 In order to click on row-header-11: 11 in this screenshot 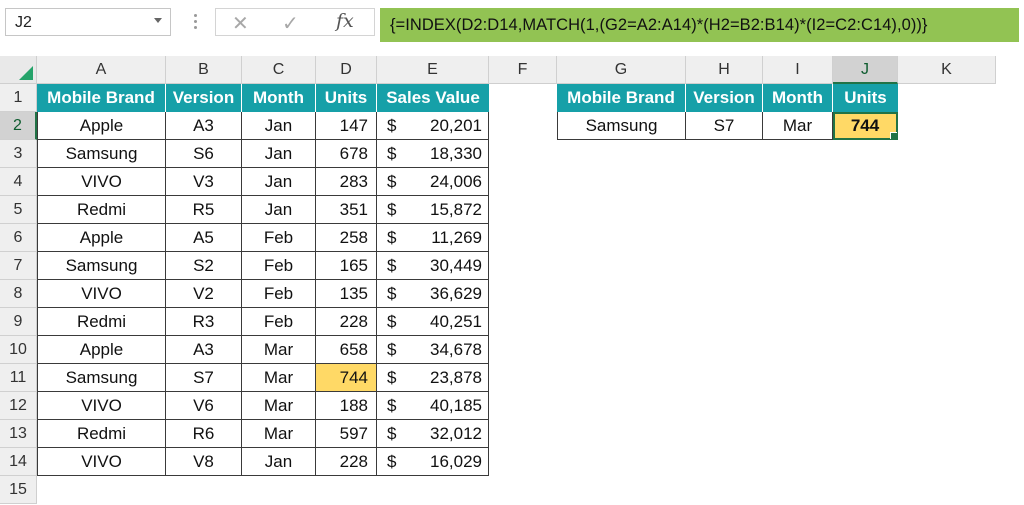, I will do `click(18, 378)`.